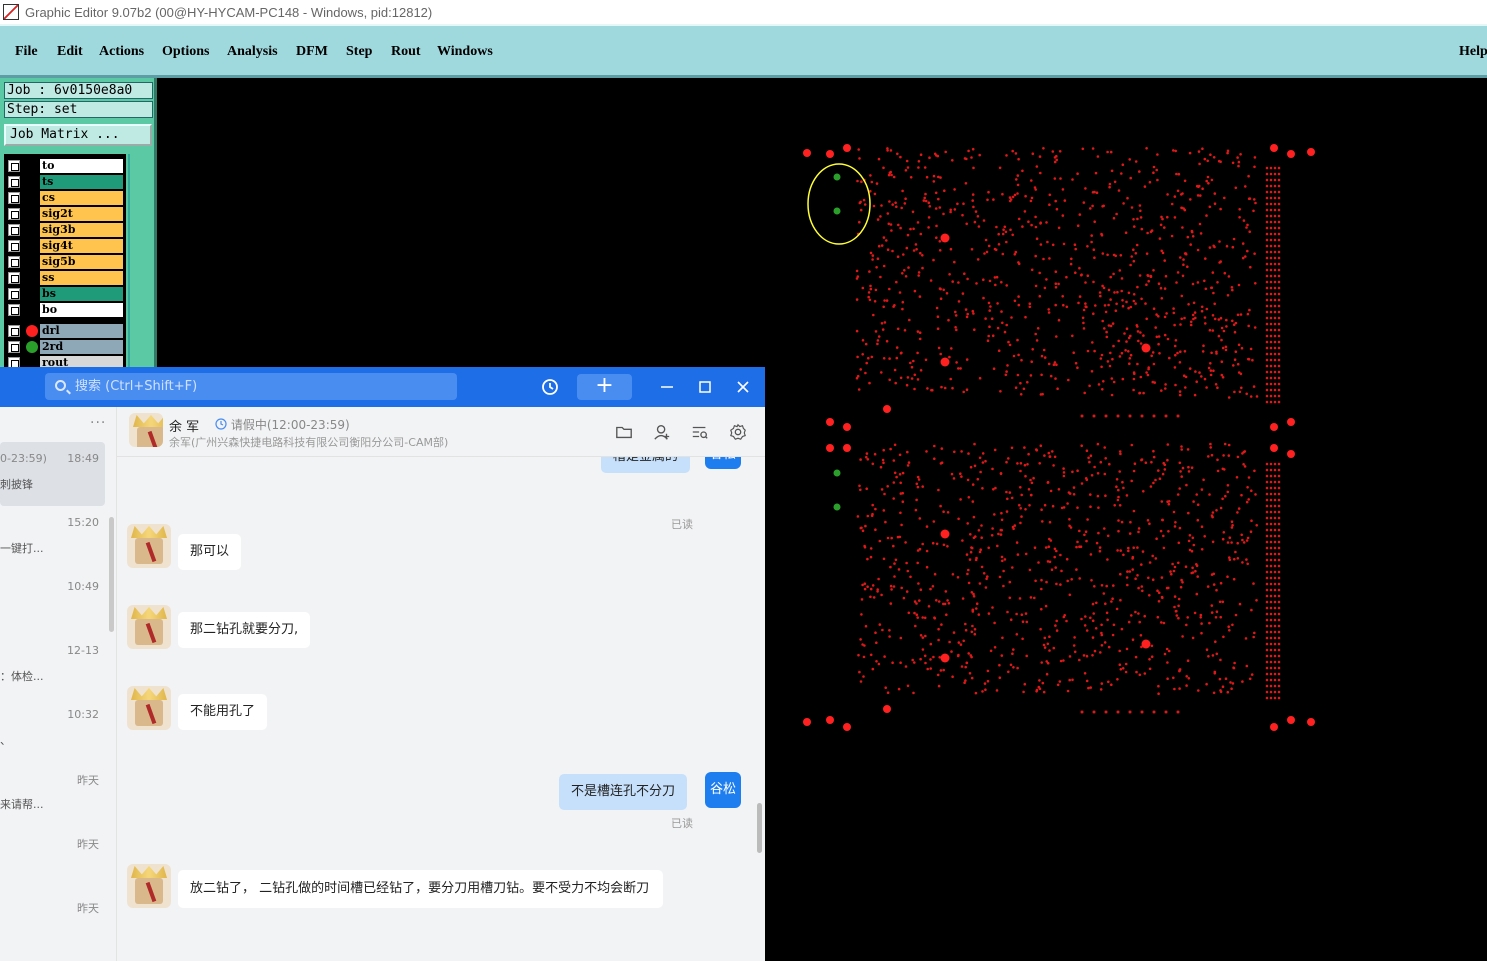 Image resolution: width=1487 pixels, height=961 pixels. What do you see at coordinates (65, 278) in the screenshot?
I see `layer-row-ss: ss` at bounding box center [65, 278].